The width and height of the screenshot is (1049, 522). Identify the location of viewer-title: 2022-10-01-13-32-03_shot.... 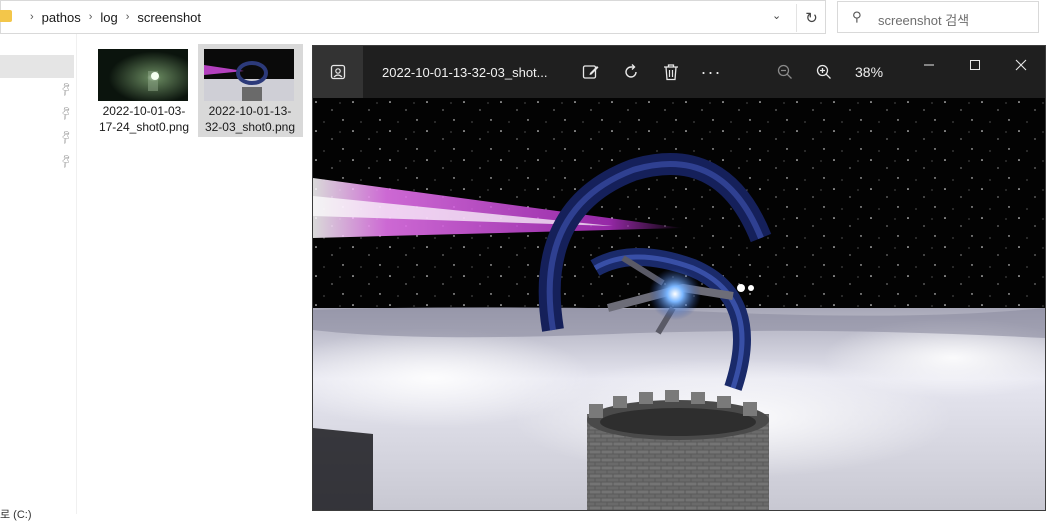
(465, 72).